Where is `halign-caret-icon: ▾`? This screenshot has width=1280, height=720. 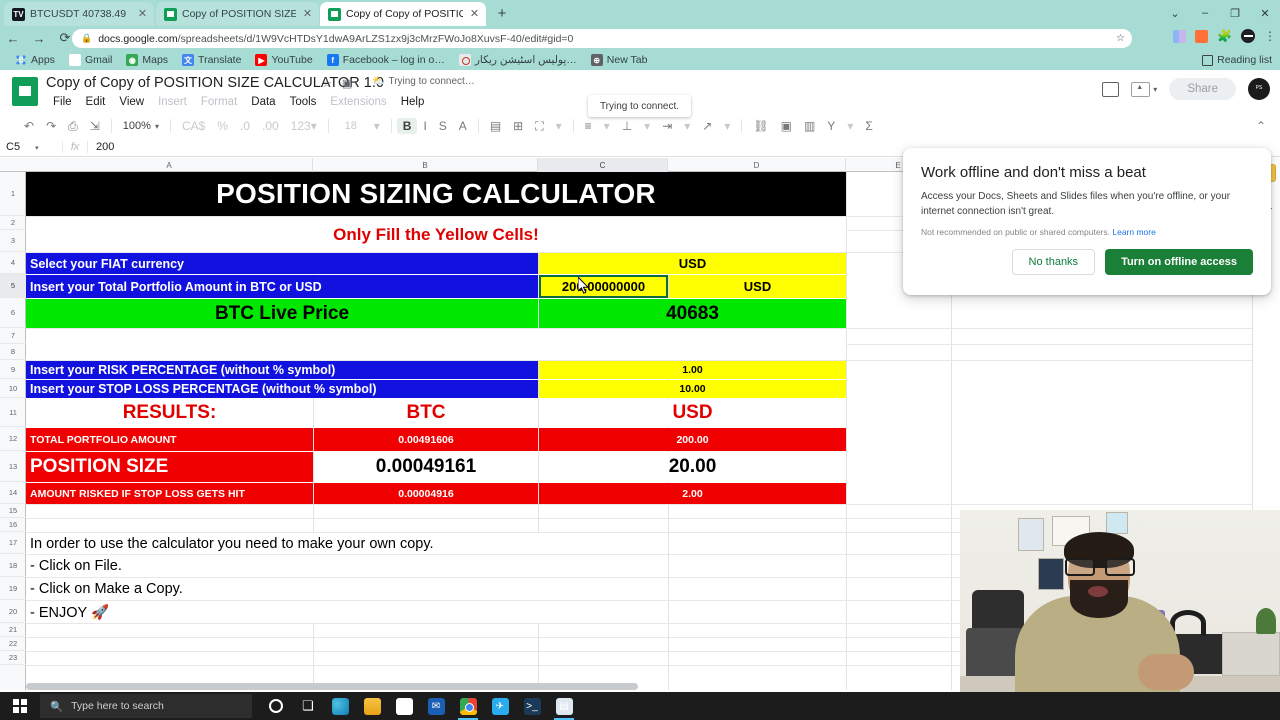
halign-caret-icon: ▾ is located at coordinates (607, 126).